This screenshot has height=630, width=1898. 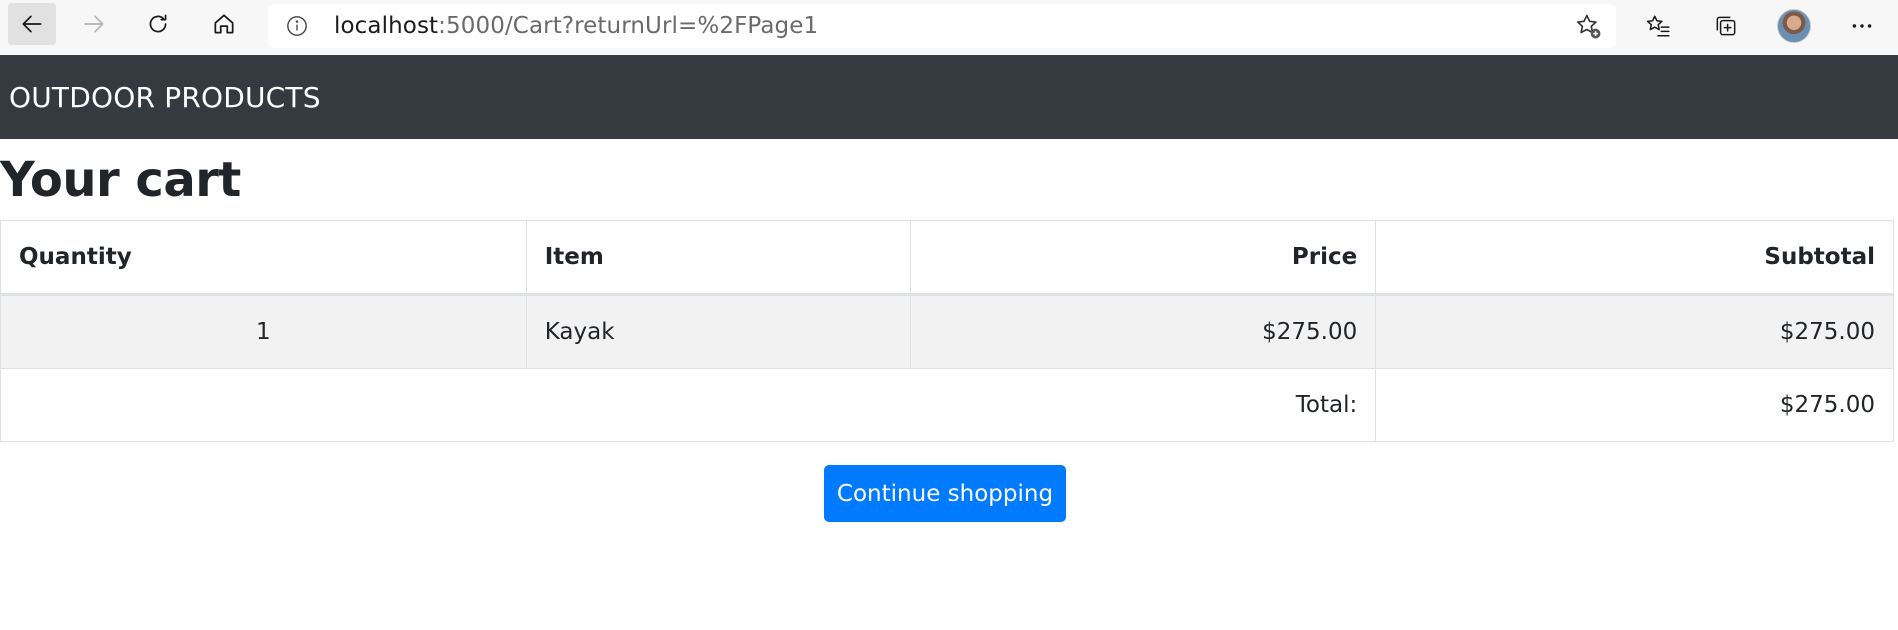 What do you see at coordinates (942, 26) in the screenshot?
I see `address-bar: localhost:5000/Cart?returnUrl=%2FPage1` at bounding box center [942, 26].